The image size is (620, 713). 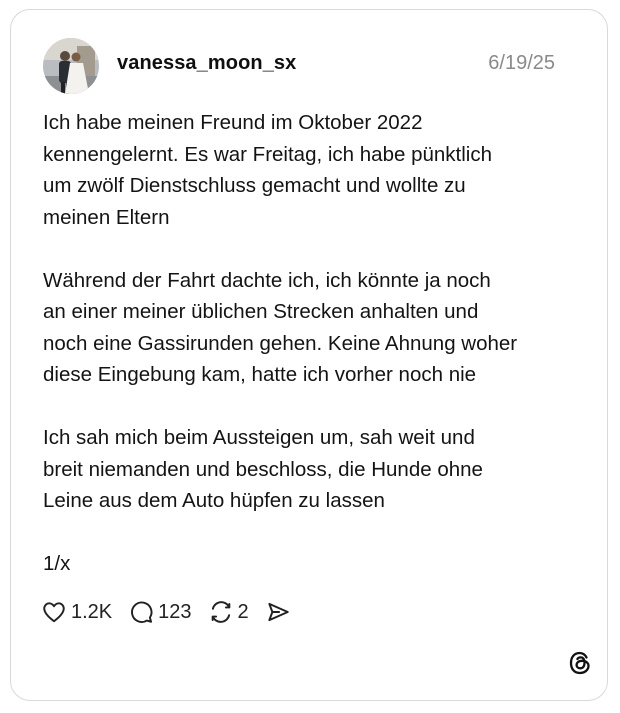 I want to click on threads-logo-icon, so click(x=580, y=663).